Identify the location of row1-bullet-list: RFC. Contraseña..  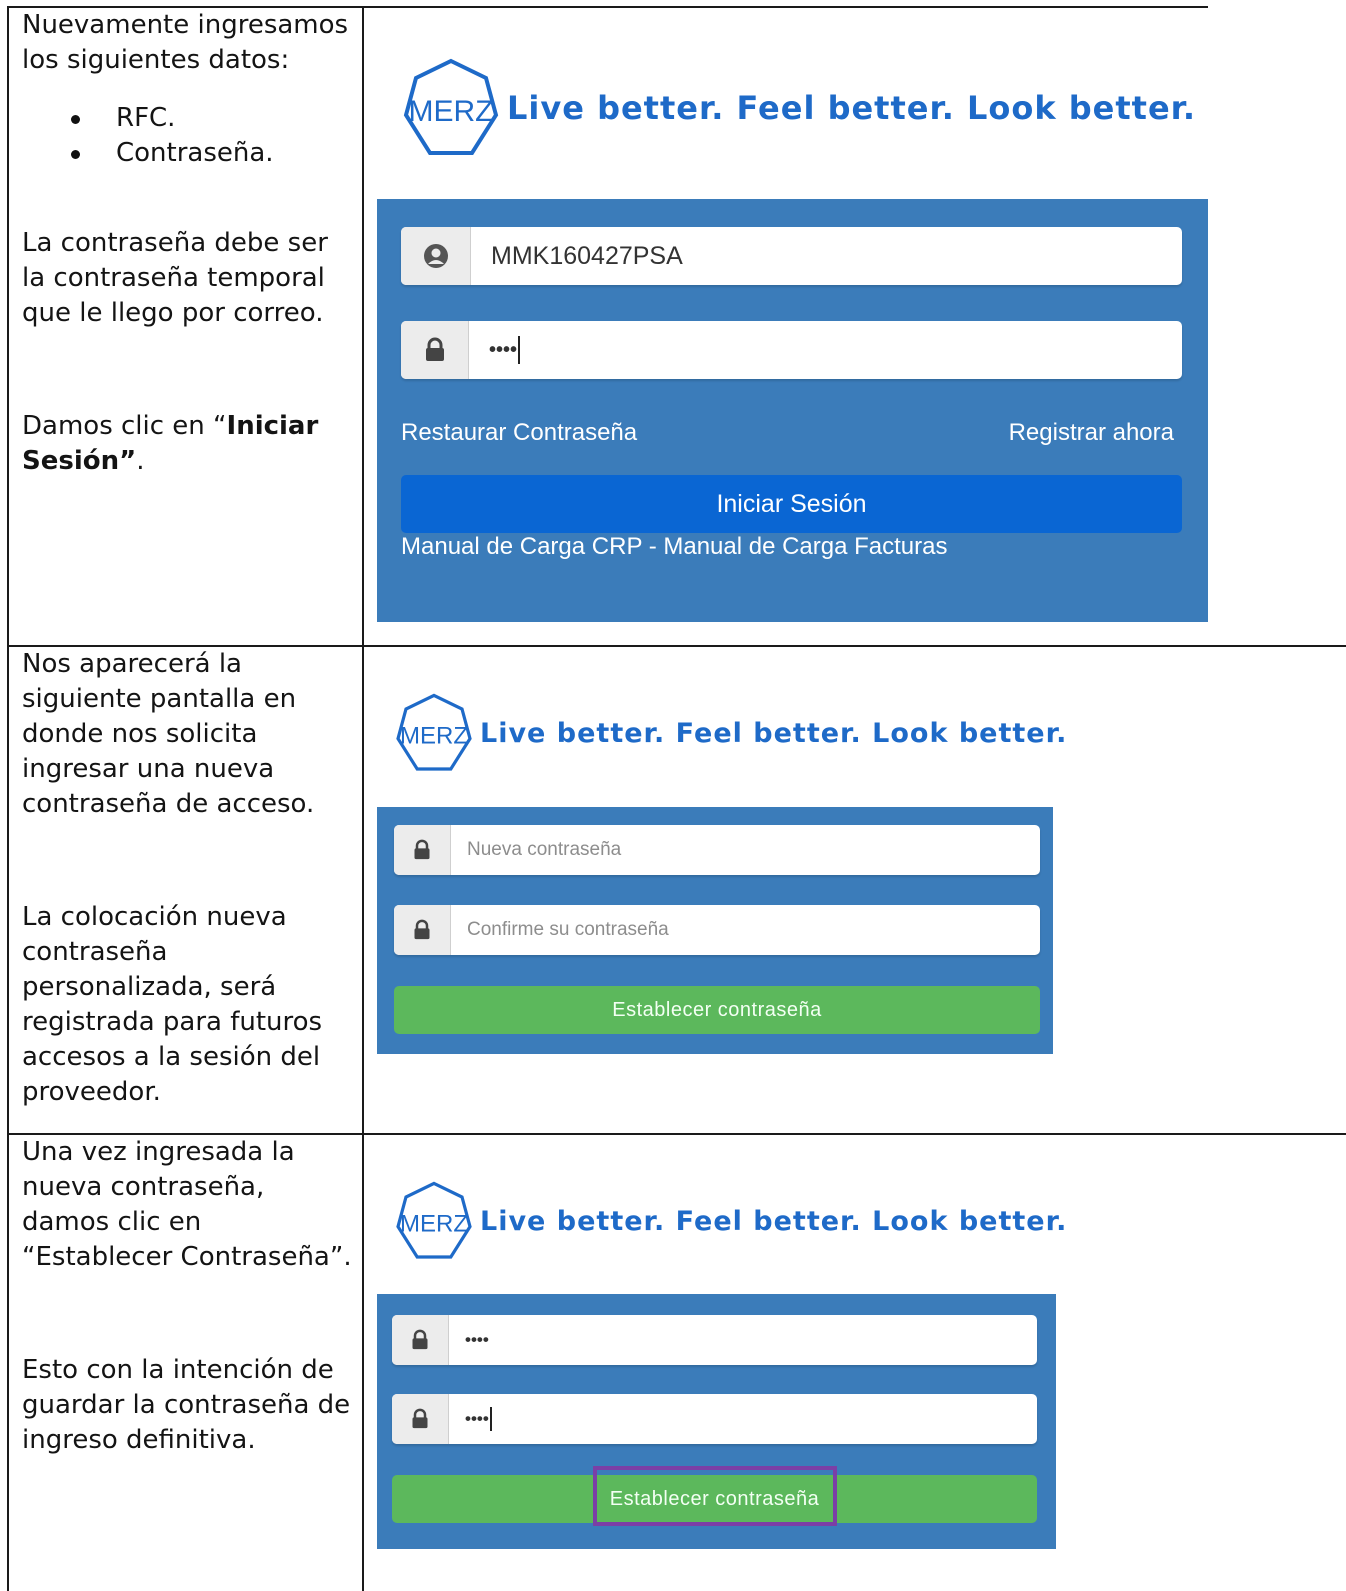
(189, 136).